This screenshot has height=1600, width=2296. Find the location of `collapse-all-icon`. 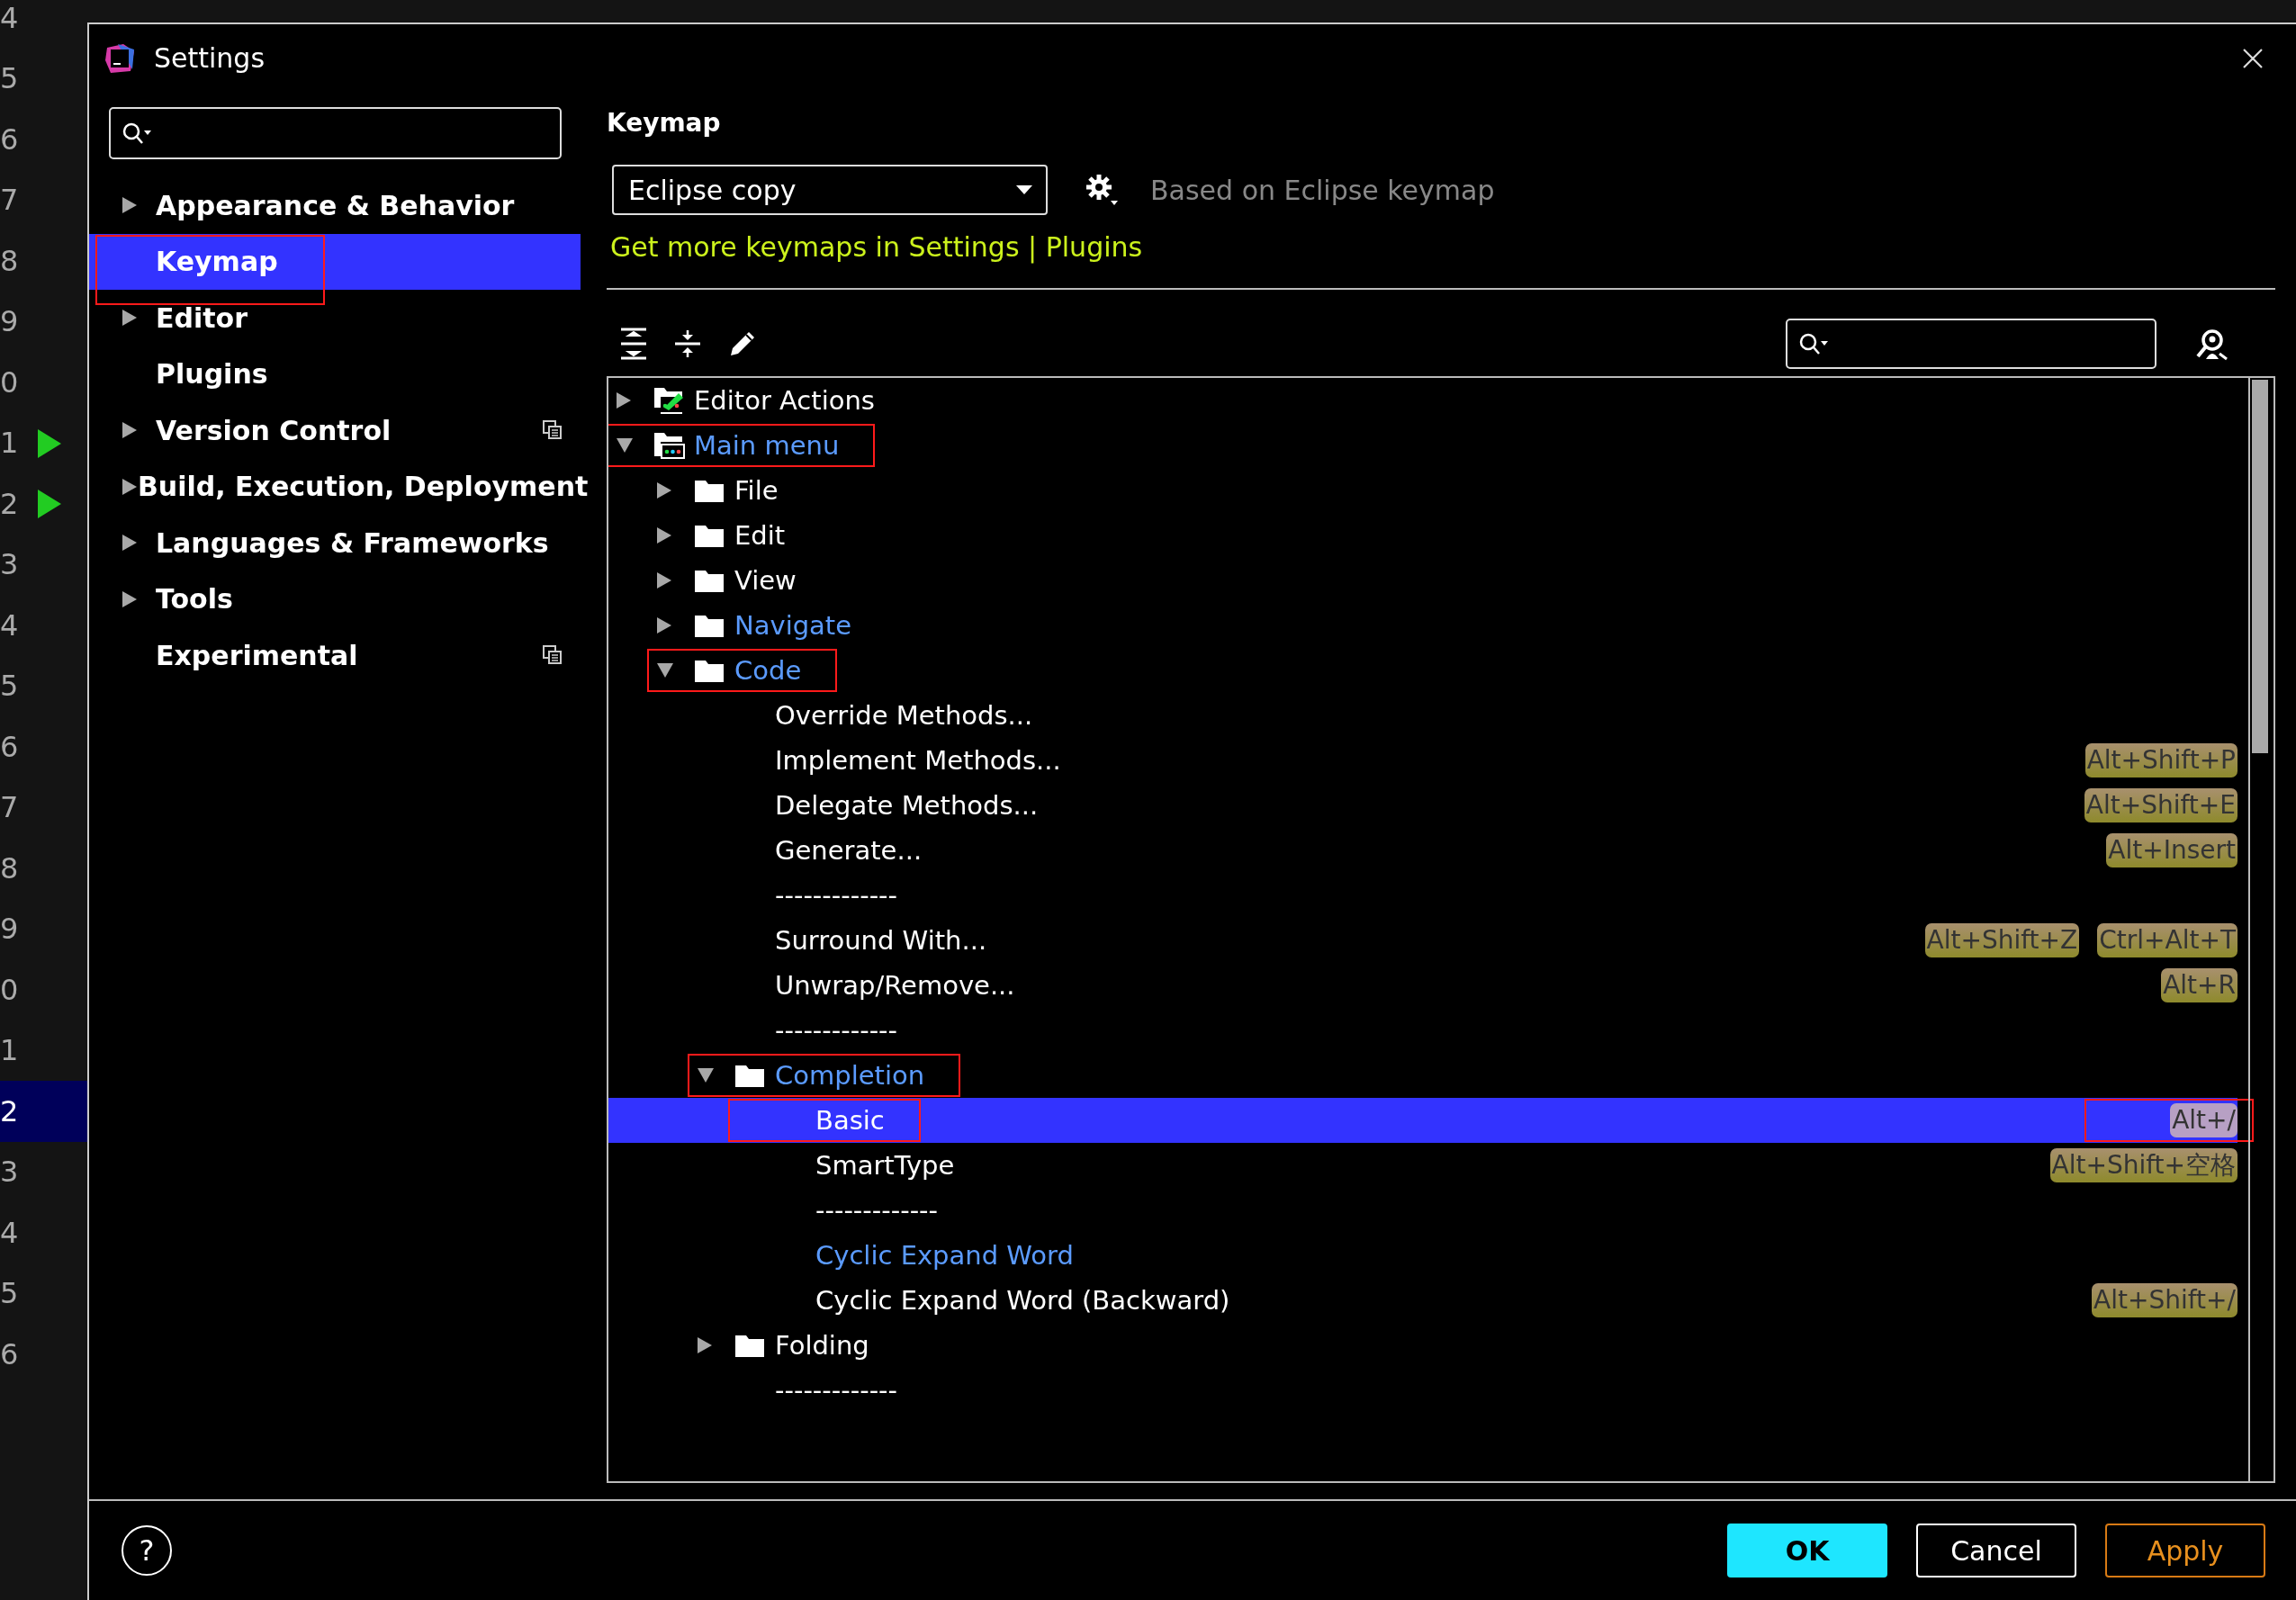

collapse-all-icon is located at coordinates (687, 344).